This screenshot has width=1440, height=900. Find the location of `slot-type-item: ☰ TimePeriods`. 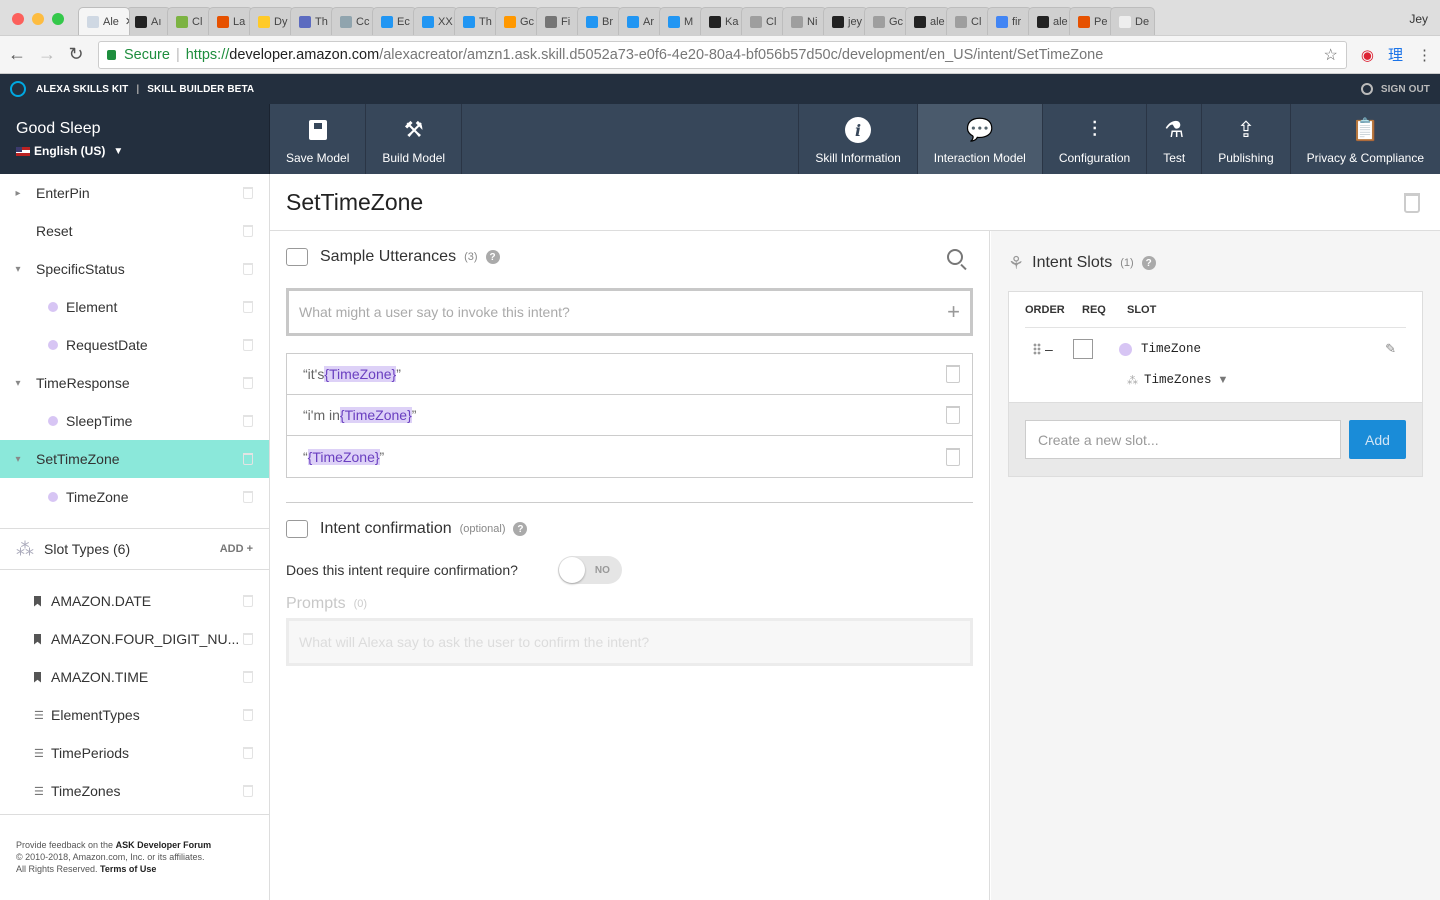

slot-type-item: ☰ TimePeriods is located at coordinates (134, 753).